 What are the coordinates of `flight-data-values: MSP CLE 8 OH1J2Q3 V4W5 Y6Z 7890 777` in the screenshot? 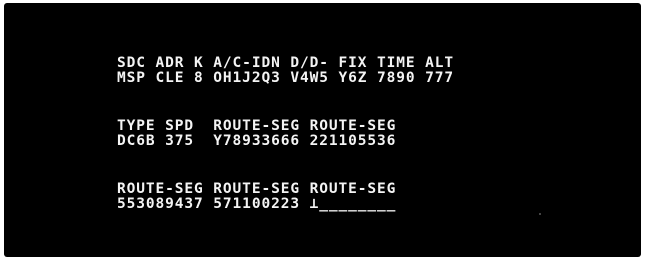 It's located at (286, 78).